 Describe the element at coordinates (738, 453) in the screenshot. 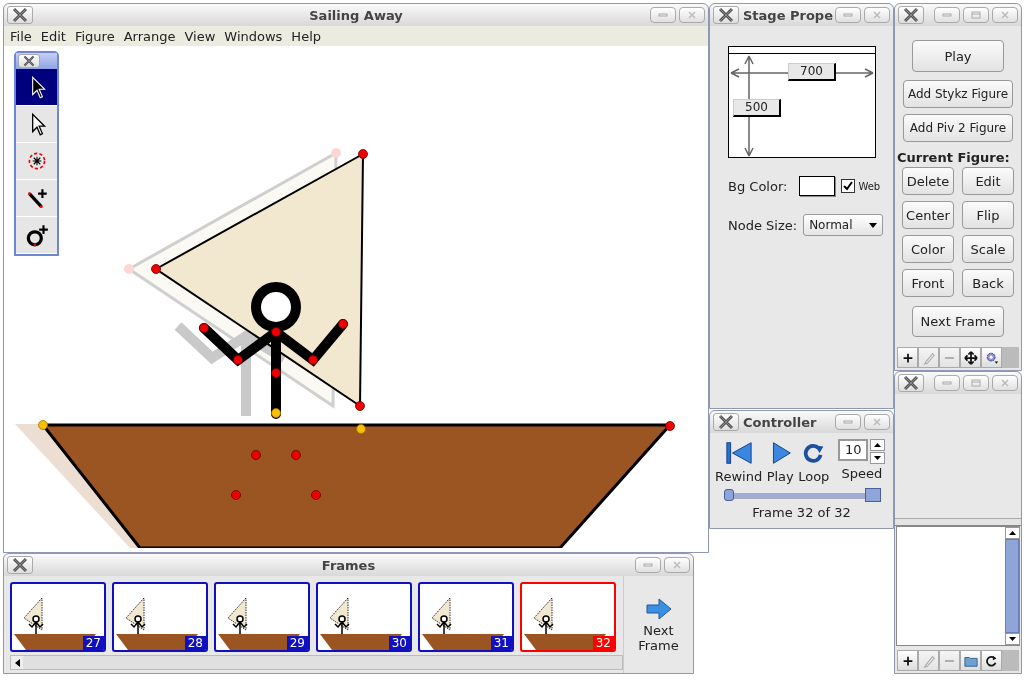

I see `rewind-icon` at that location.